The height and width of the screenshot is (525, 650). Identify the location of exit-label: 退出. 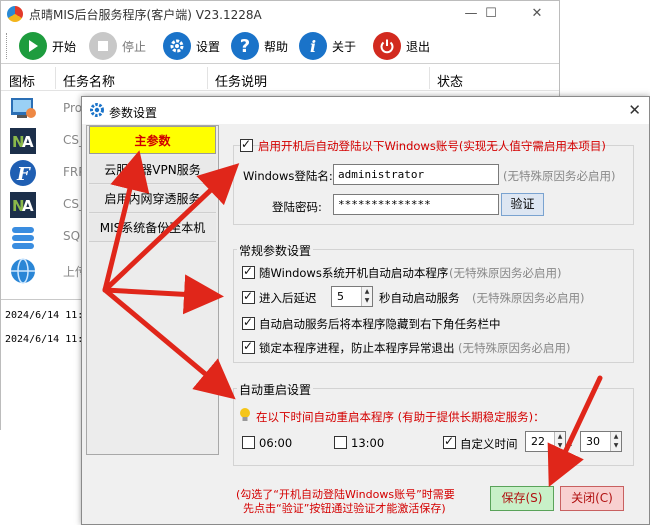
(418, 46).